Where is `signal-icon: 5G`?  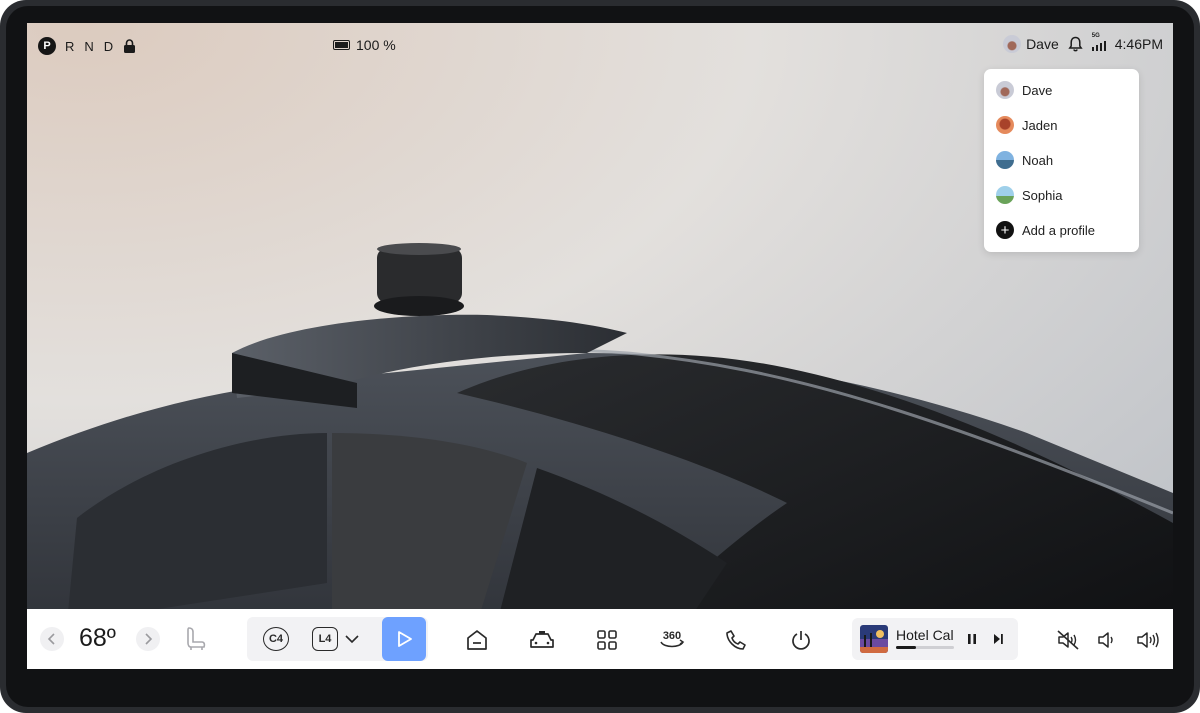
signal-icon: 5G is located at coordinates (1098, 42).